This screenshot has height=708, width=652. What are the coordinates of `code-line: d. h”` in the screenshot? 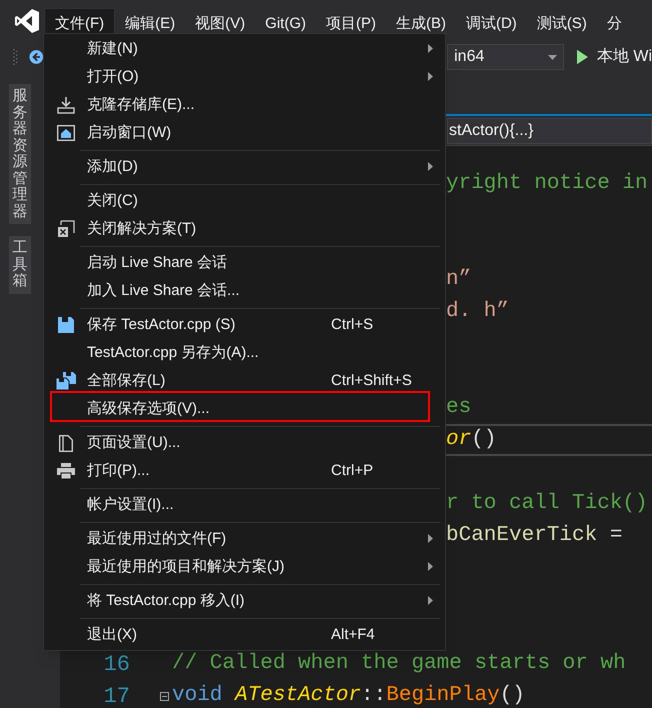 It's located at (478, 312).